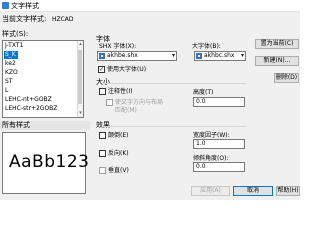 This screenshot has width=320, height=240. I want to click on preview-box: AaBb123, so click(46, 163).